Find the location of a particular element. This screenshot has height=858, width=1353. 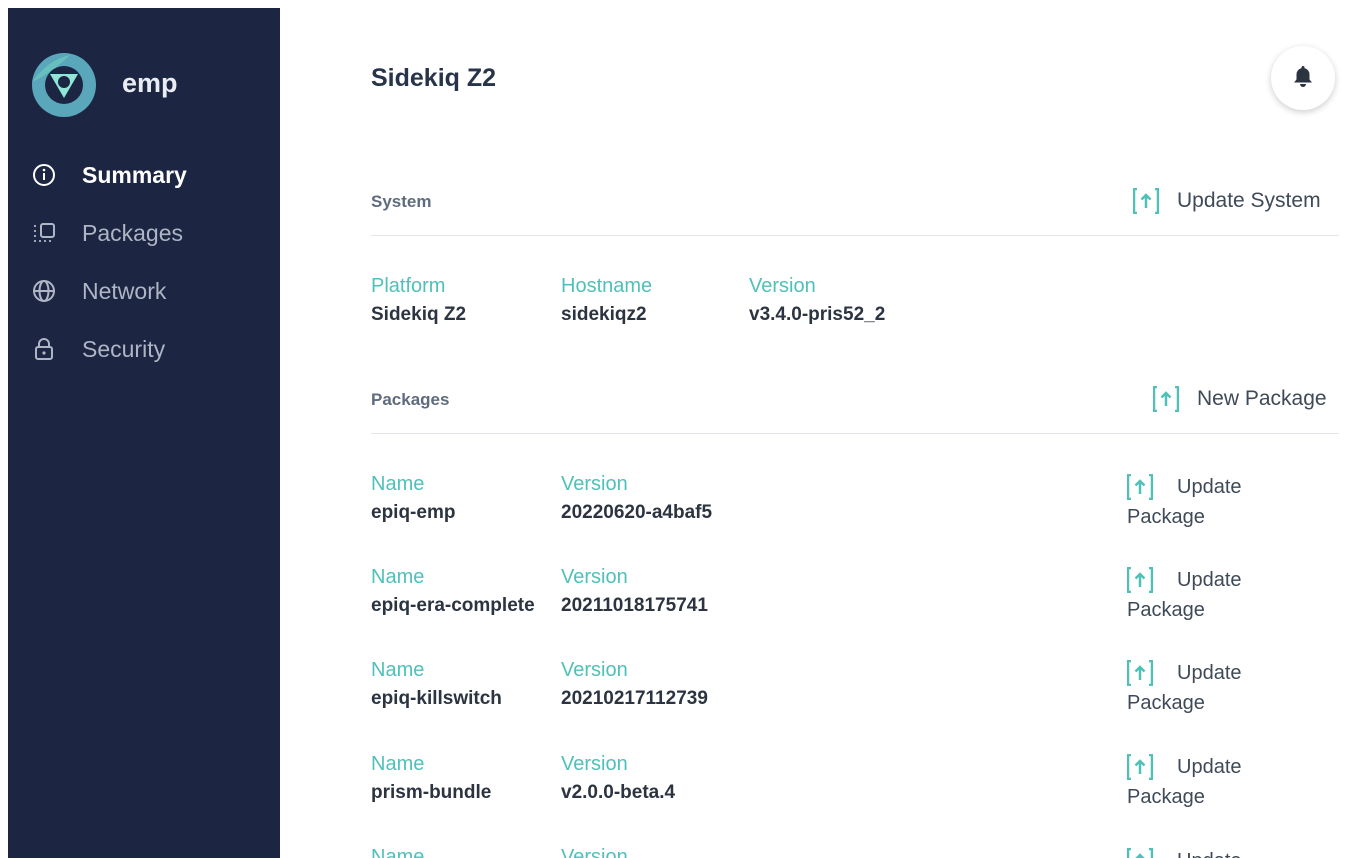

package-name: epiq-era-complete is located at coordinates (453, 605).